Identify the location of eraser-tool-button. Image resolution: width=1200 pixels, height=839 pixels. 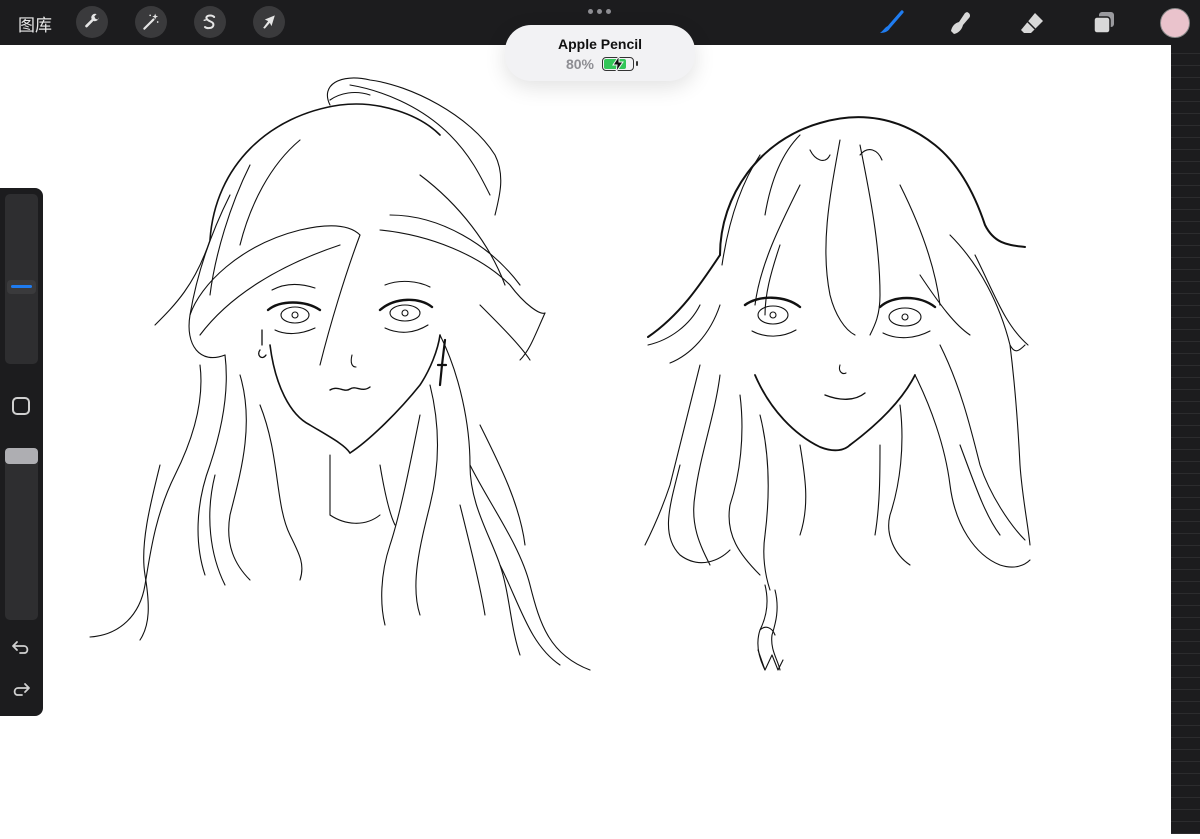
(1032, 23).